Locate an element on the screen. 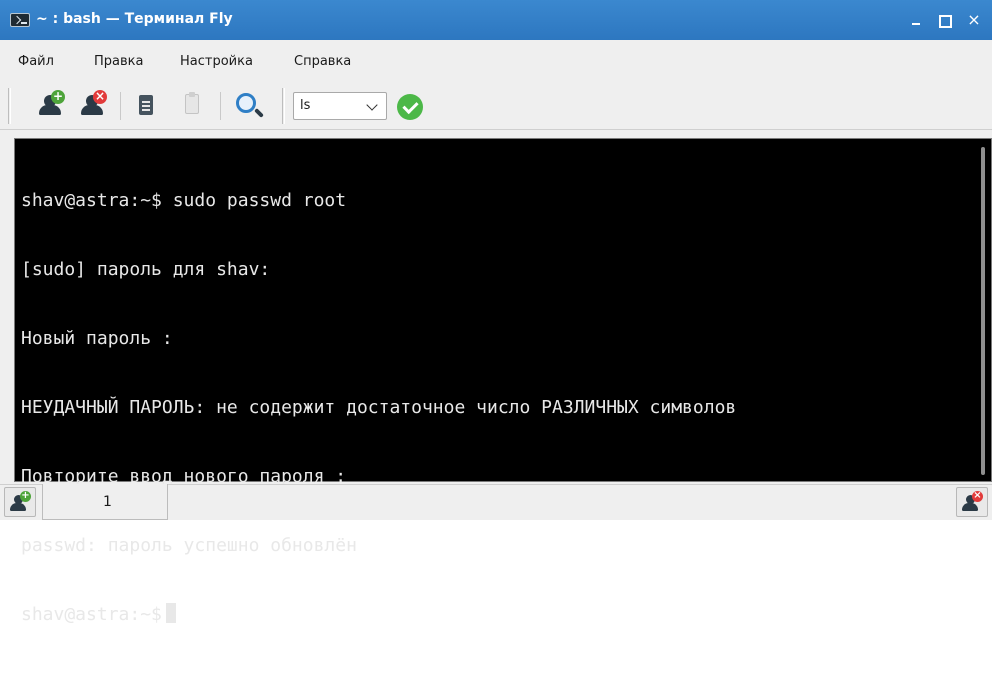  terminal-app-icon is located at coordinates (20, 20).